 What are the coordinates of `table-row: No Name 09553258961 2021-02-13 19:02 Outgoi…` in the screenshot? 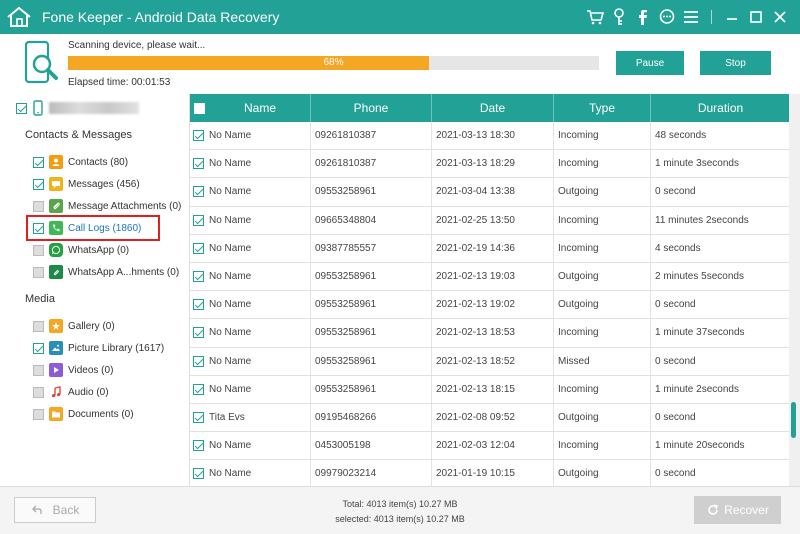 It's located at (489, 305).